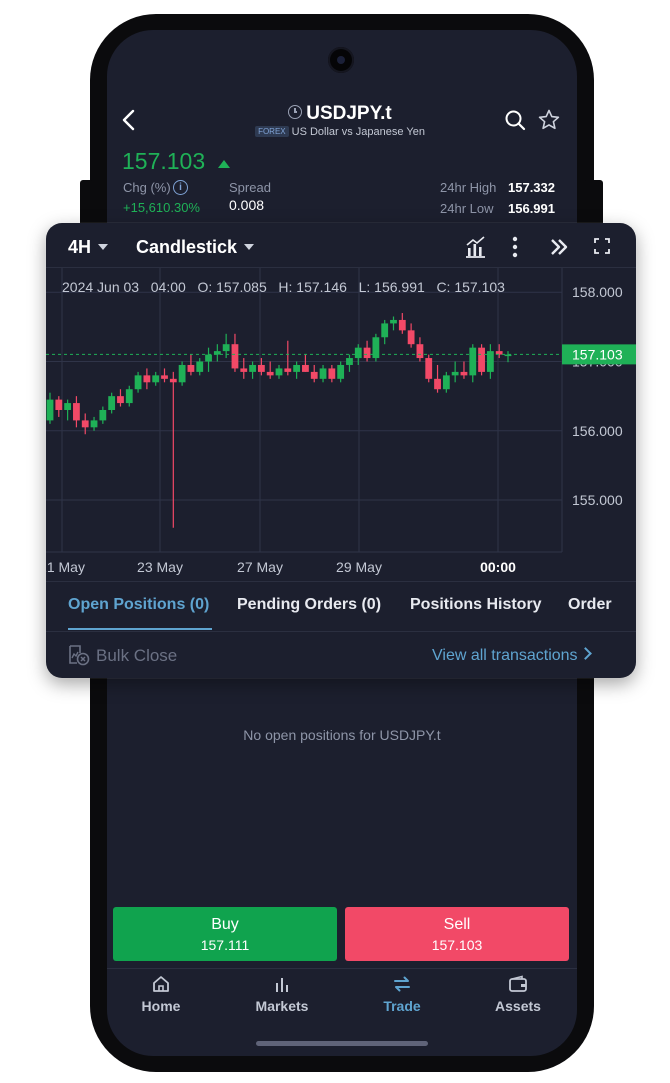 The width and height of the screenshot is (670, 1083). I want to click on chevron-right-icon, so click(585, 653).